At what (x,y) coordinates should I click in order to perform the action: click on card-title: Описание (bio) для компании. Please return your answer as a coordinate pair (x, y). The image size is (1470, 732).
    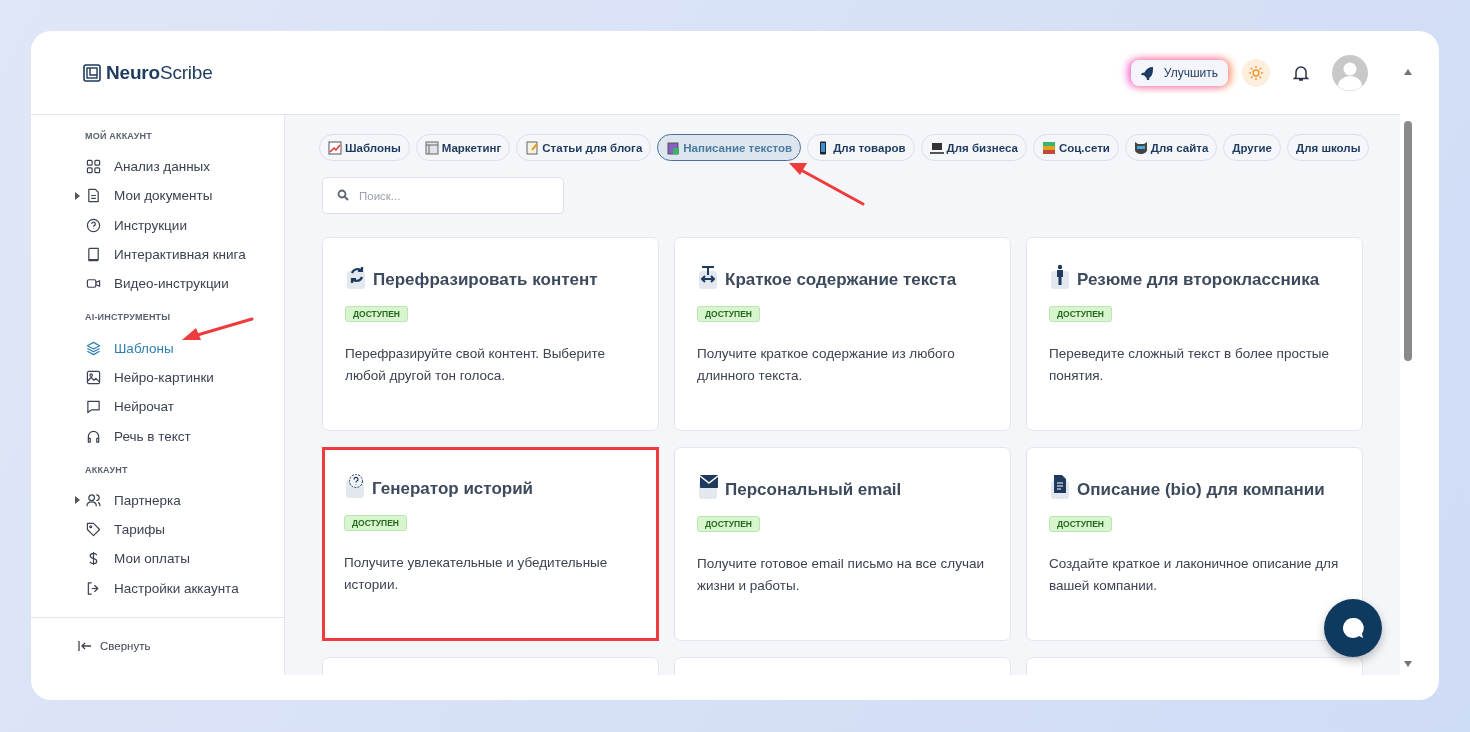
    Looking at the image, I should click on (1201, 490).